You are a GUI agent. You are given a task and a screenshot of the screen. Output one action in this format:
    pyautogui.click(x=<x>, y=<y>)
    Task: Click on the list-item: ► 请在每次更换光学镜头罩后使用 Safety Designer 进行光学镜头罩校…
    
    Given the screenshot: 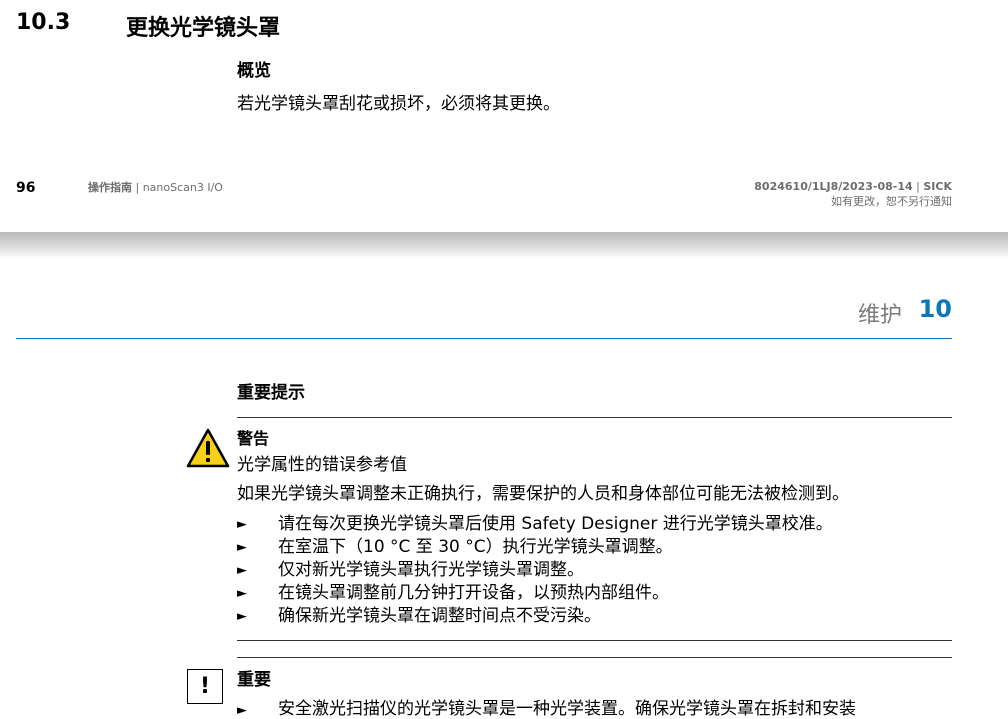 What is the action you would take?
    pyautogui.click(x=594, y=524)
    